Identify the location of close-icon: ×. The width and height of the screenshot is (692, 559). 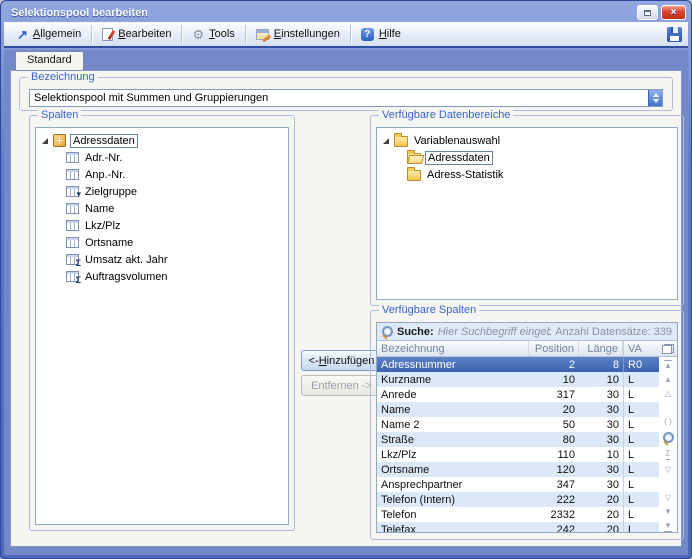
(673, 12).